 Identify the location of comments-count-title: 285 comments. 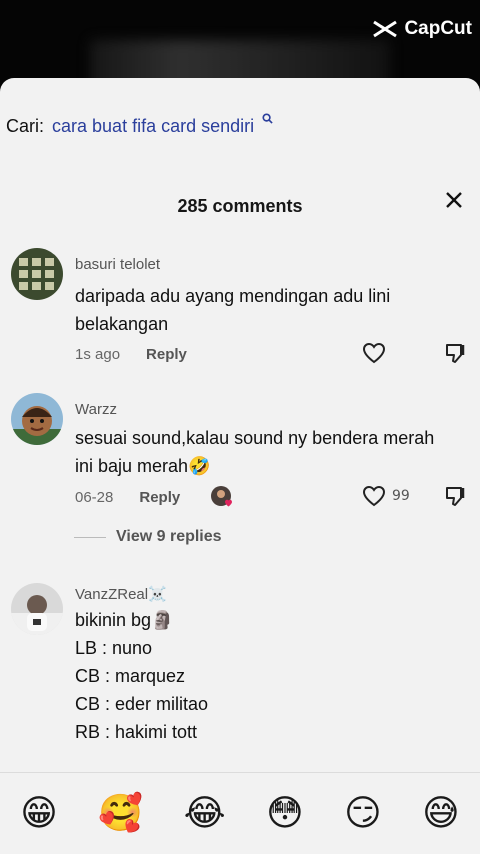
(240, 206).